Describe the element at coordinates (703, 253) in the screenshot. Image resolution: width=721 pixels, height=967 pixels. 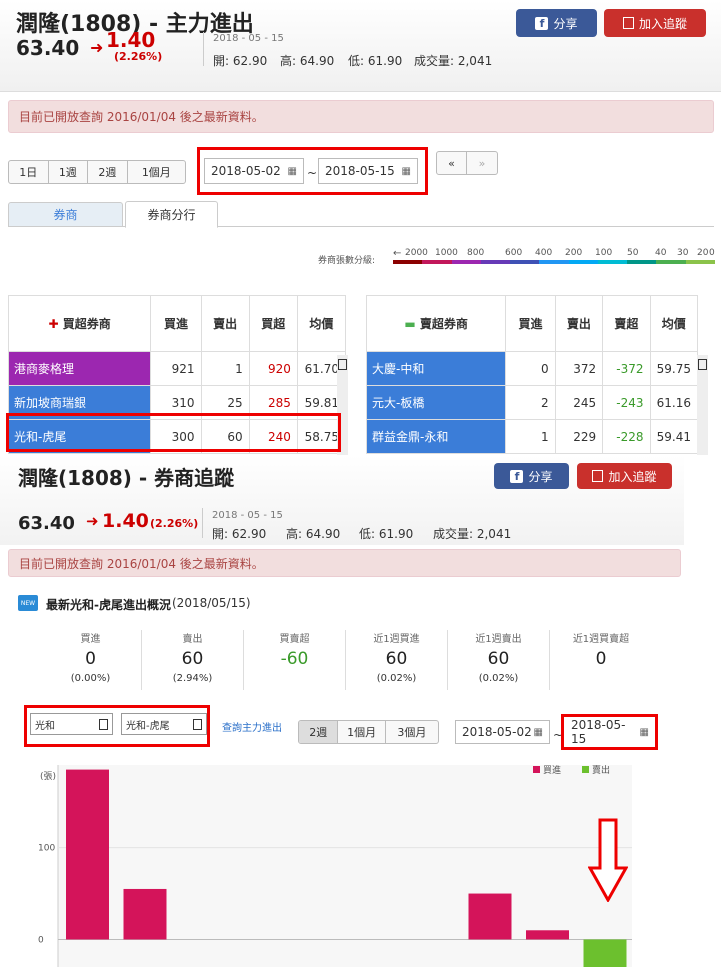
I see `legend-tick: 20` at that location.